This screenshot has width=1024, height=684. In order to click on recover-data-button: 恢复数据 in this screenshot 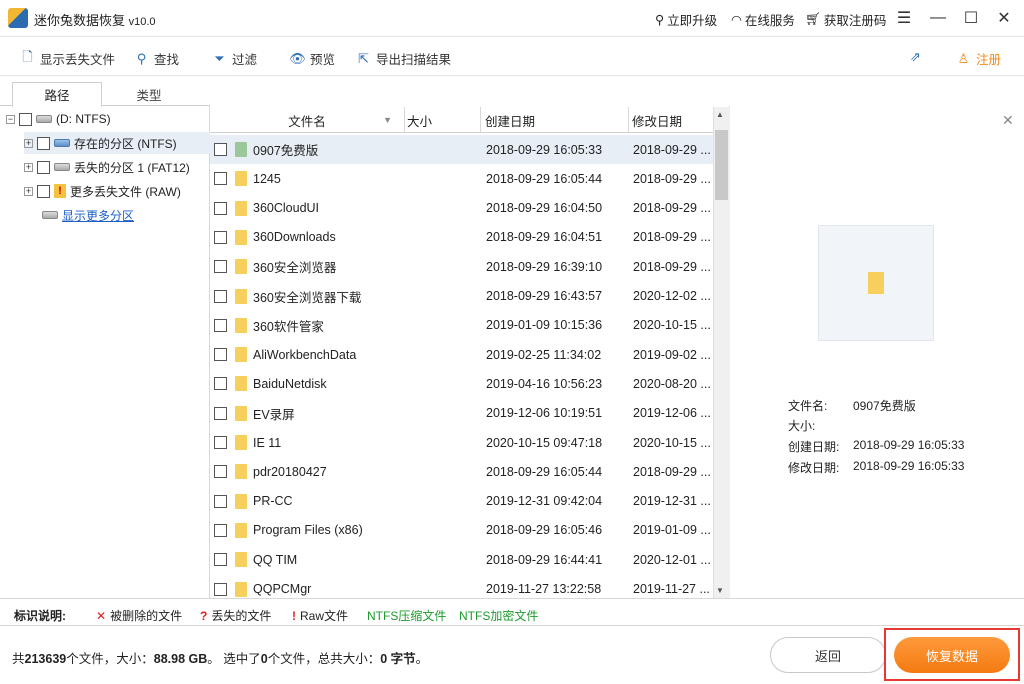, I will do `click(952, 655)`.